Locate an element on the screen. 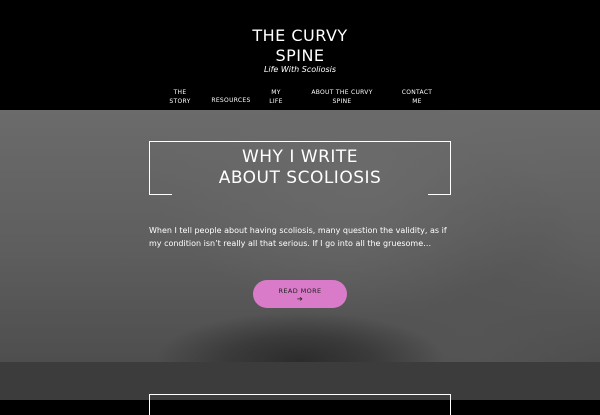 This screenshot has width=600, height=415. next-post-section is located at coordinates (300, 388).